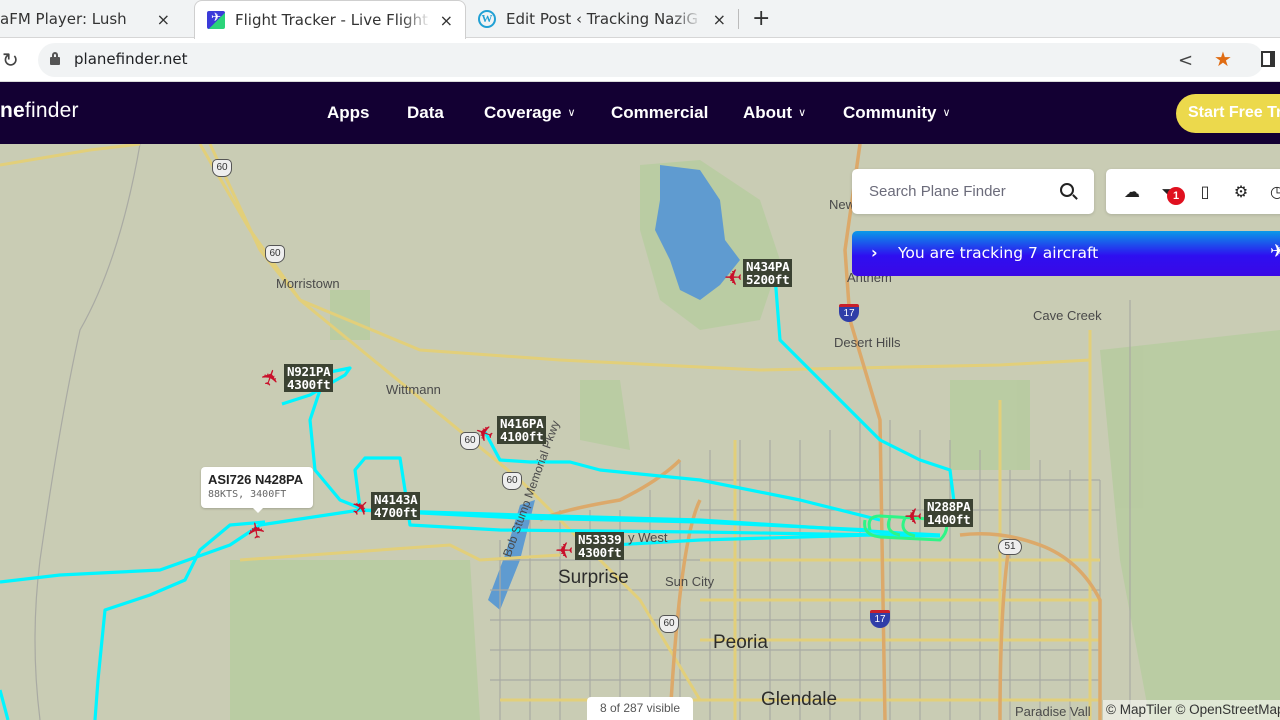 The image size is (1280, 720). I want to click on nav-label: Data, so click(425, 112).